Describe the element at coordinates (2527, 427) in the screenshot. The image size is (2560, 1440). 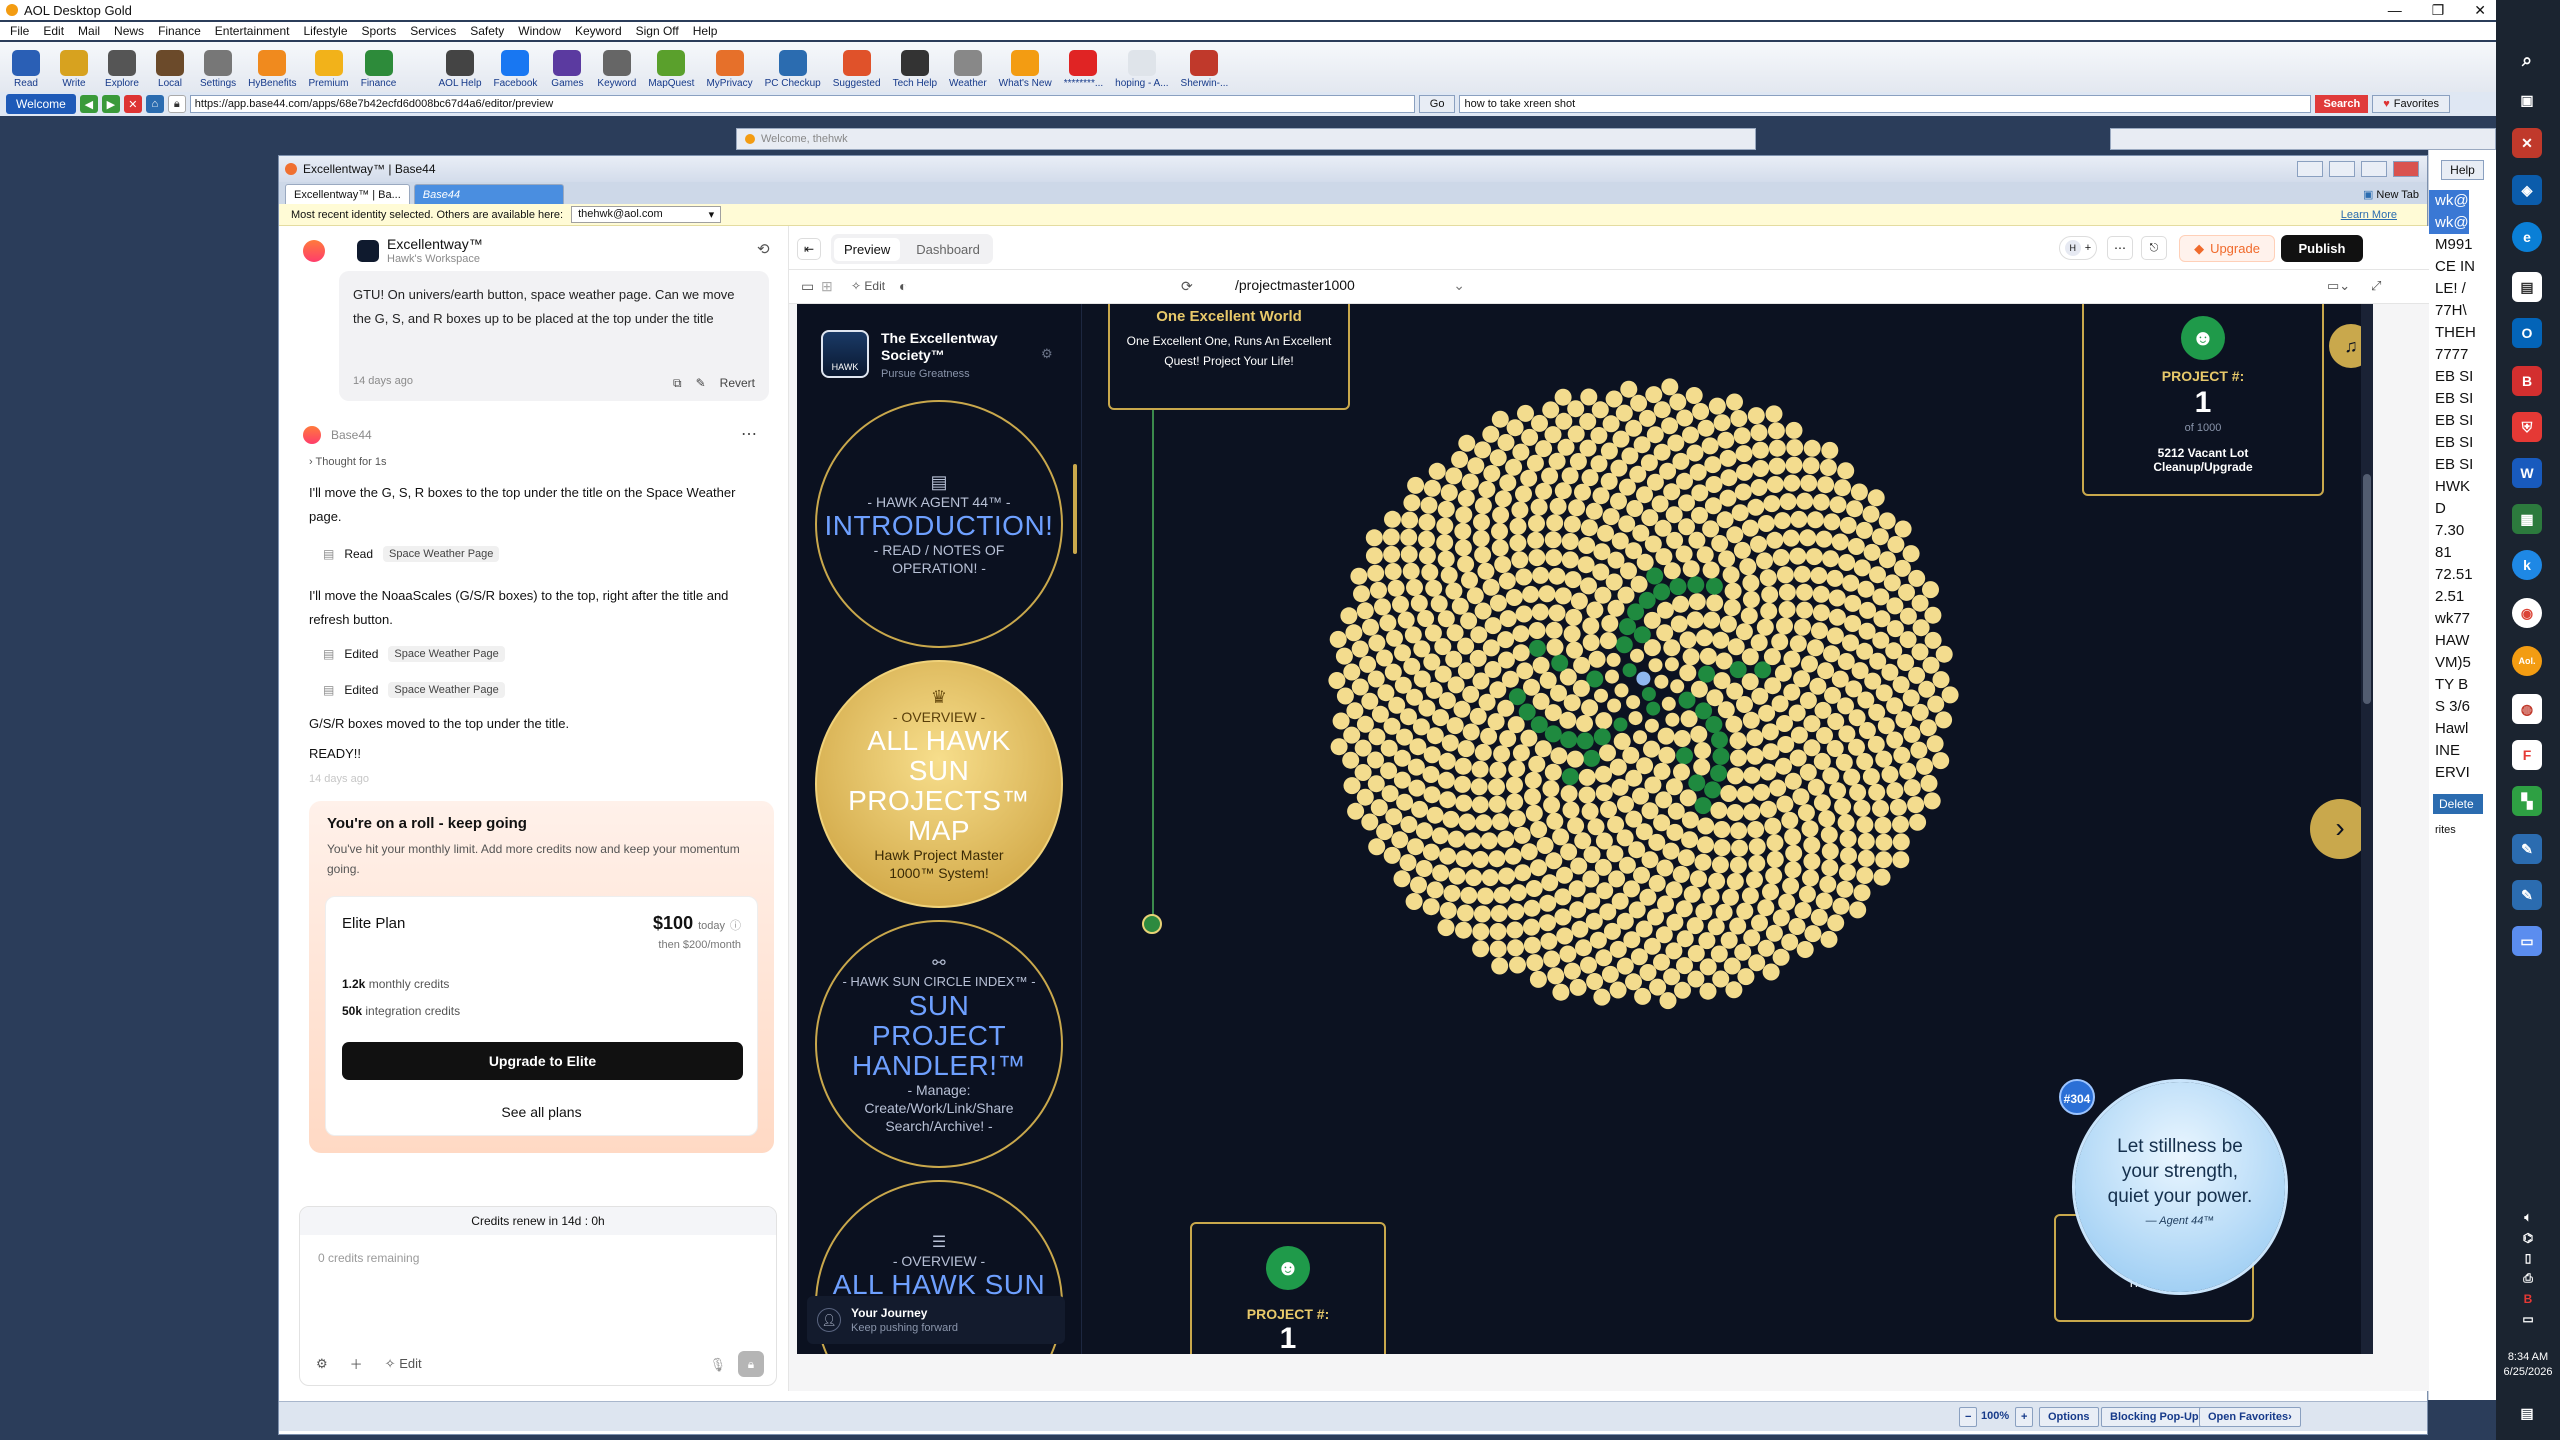
I see `shield-icon: ⛨` at that location.